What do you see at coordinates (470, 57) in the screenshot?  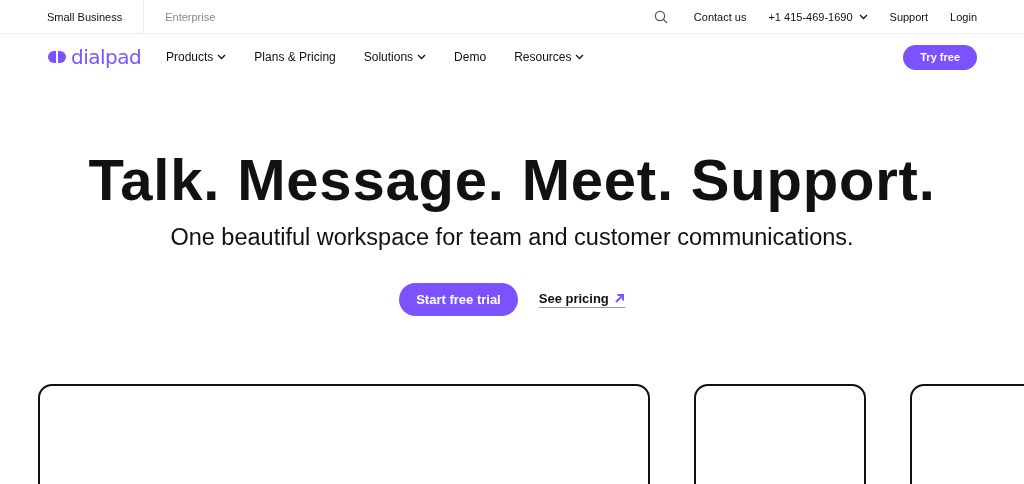 I see `nav-link: Demo` at bounding box center [470, 57].